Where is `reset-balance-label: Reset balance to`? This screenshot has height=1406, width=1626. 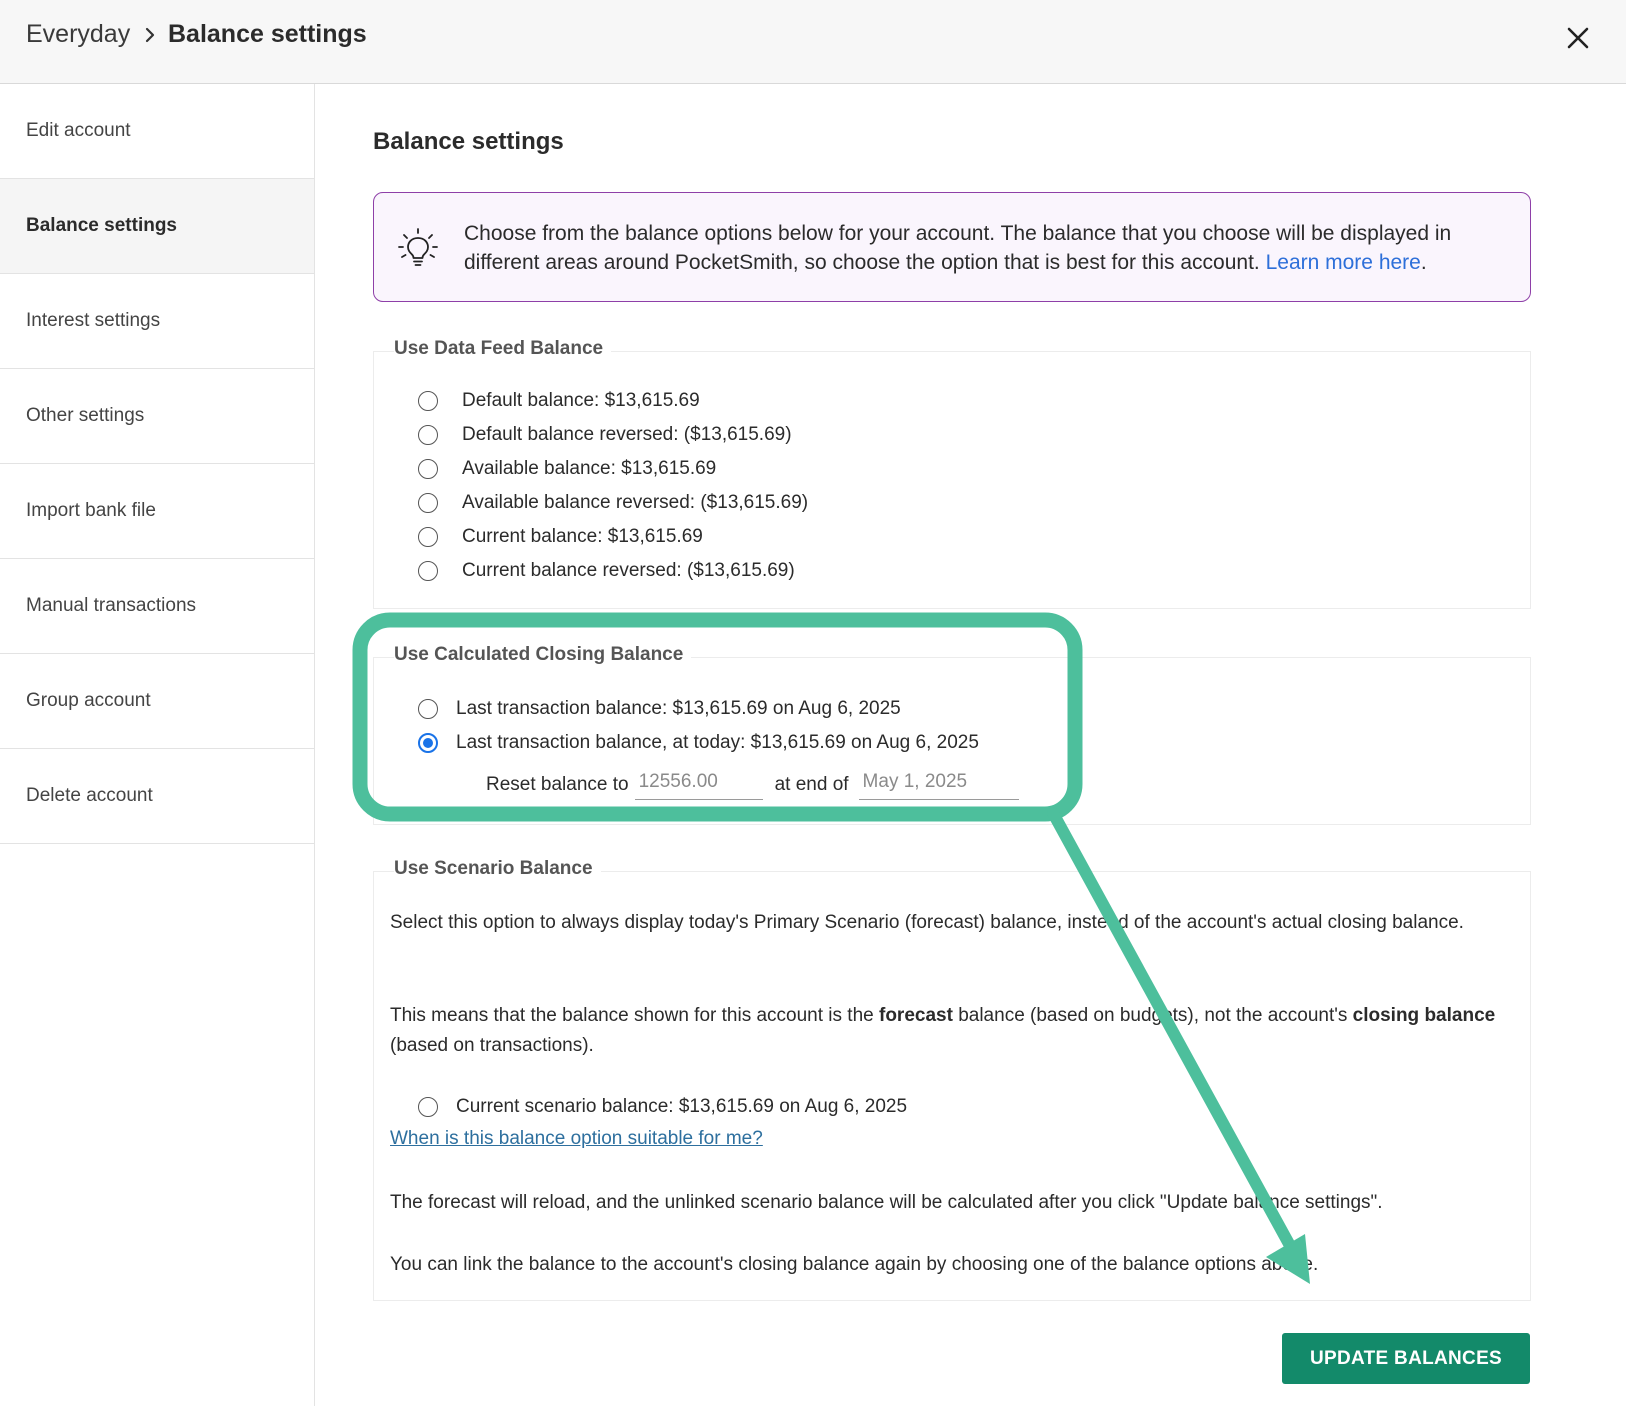 reset-balance-label: Reset balance to is located at coordinates (557, 784).